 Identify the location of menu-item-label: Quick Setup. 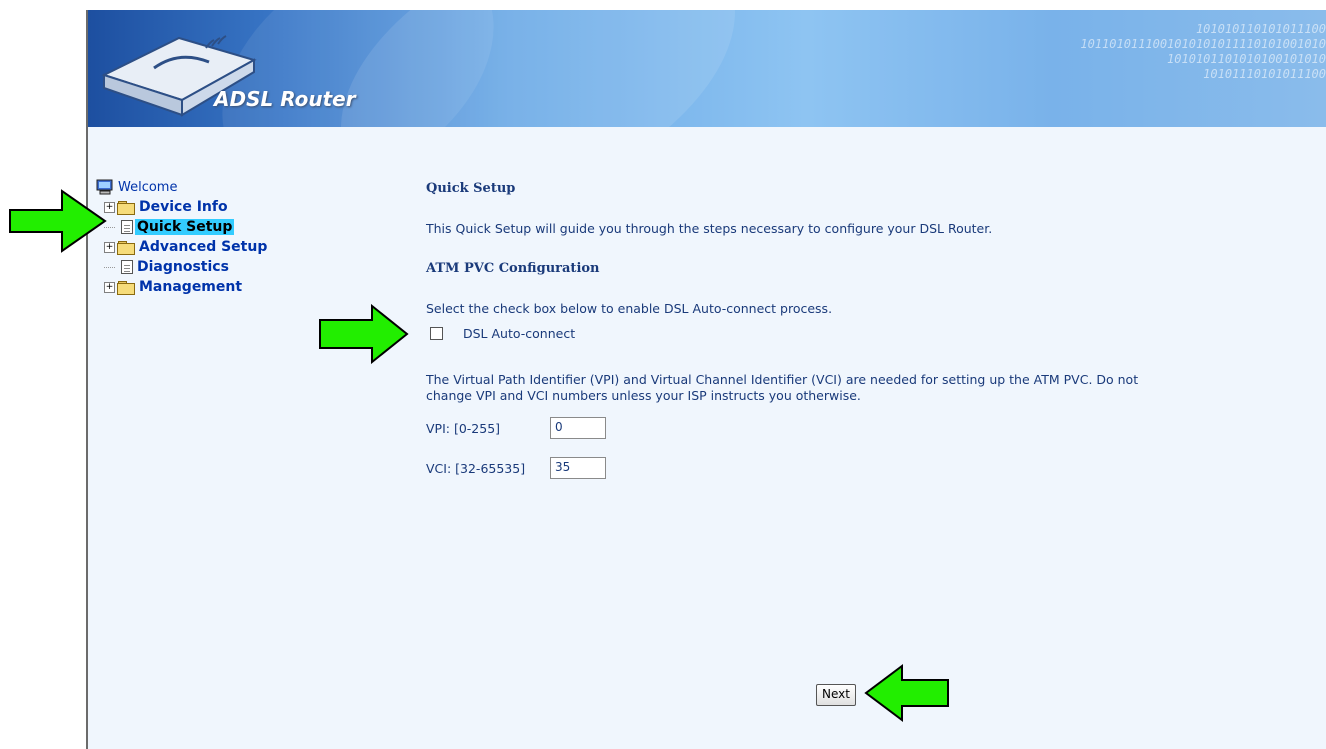
(185, 227).